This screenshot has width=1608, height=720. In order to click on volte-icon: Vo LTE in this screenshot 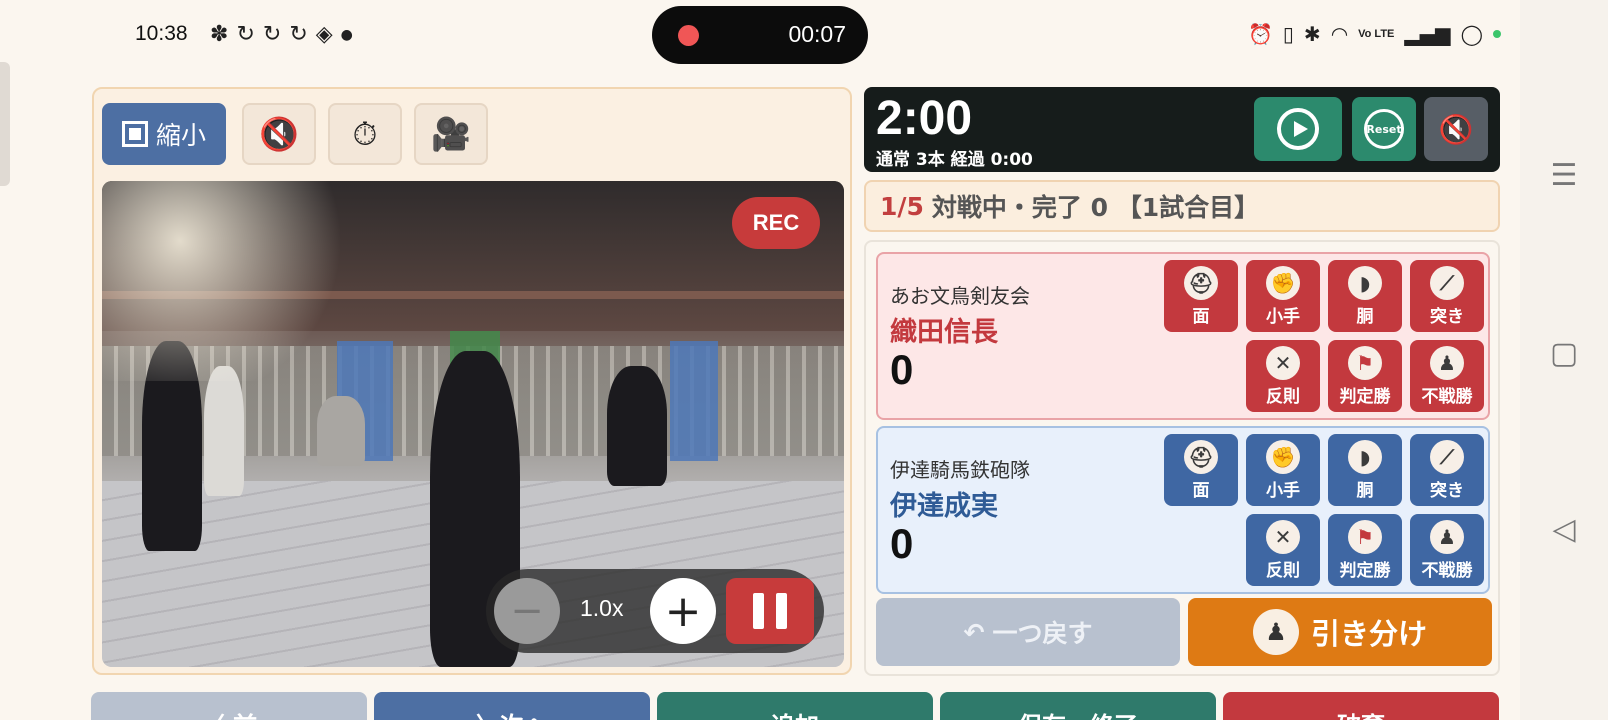, I will do `click(1376, 33)`.